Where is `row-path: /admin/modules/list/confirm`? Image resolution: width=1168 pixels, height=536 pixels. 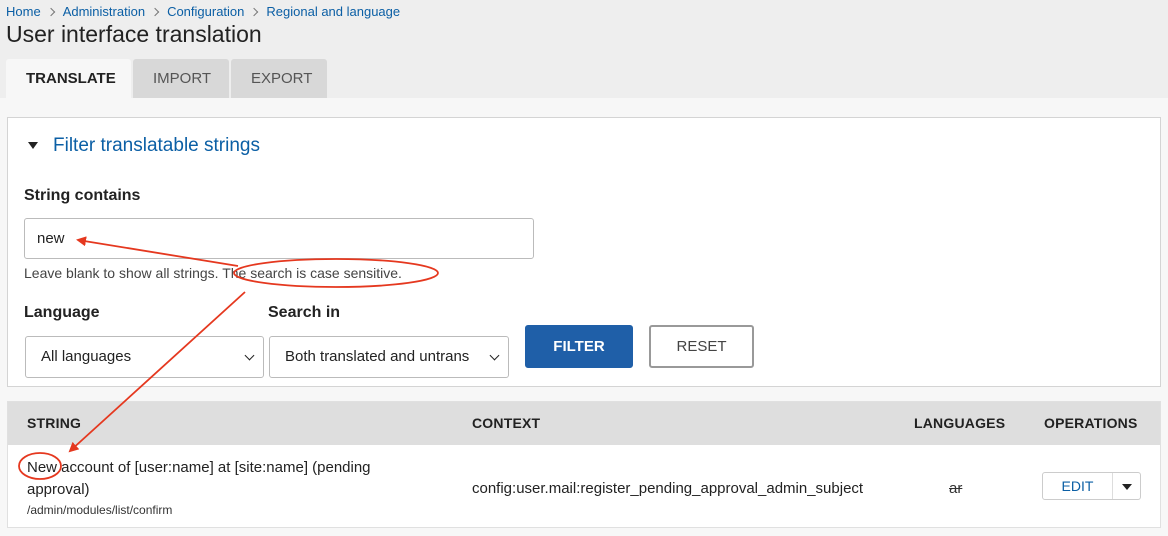
row-path: /admin/modules/list/confirm is located at coordinates (100, 510).